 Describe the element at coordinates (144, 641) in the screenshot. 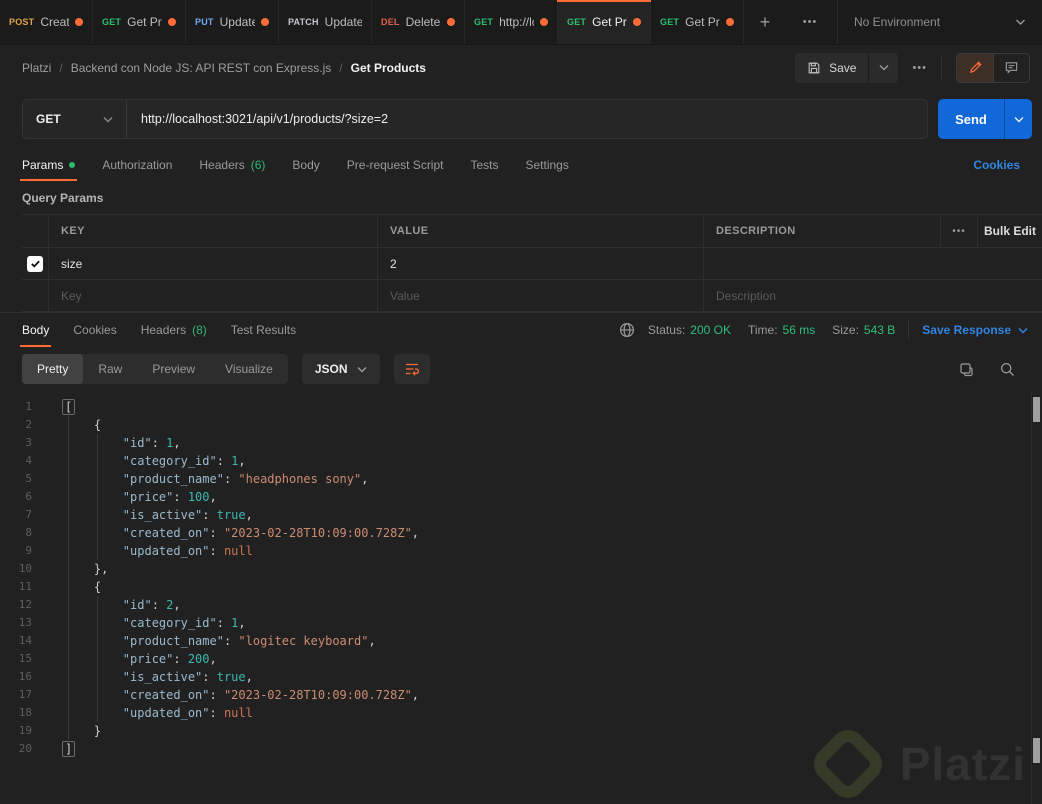

I see `token: "product_name"` at that location.